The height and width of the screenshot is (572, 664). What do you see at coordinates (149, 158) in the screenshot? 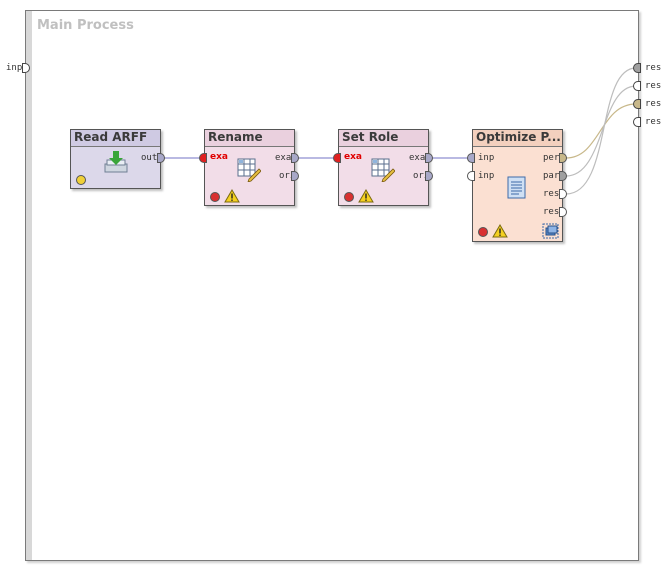
I see `read-arff-out-label: out` at bounding box center [149, 158].